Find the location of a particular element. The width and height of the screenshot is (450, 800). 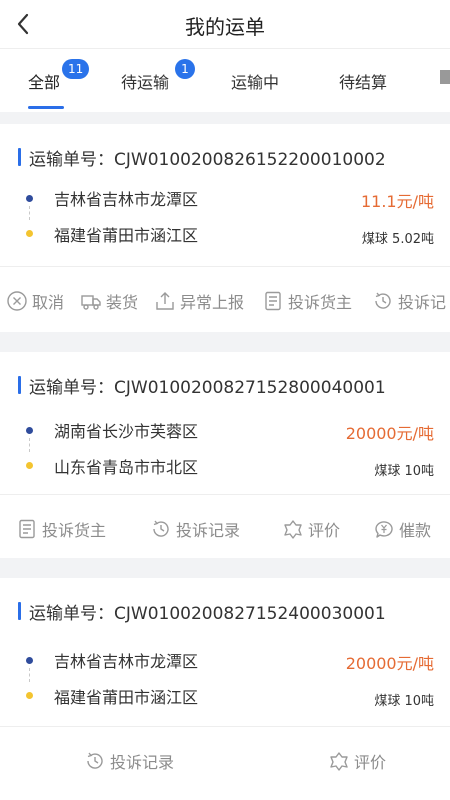

tab-in-transit-label: 运输中 is located at coordinates (255, 82).